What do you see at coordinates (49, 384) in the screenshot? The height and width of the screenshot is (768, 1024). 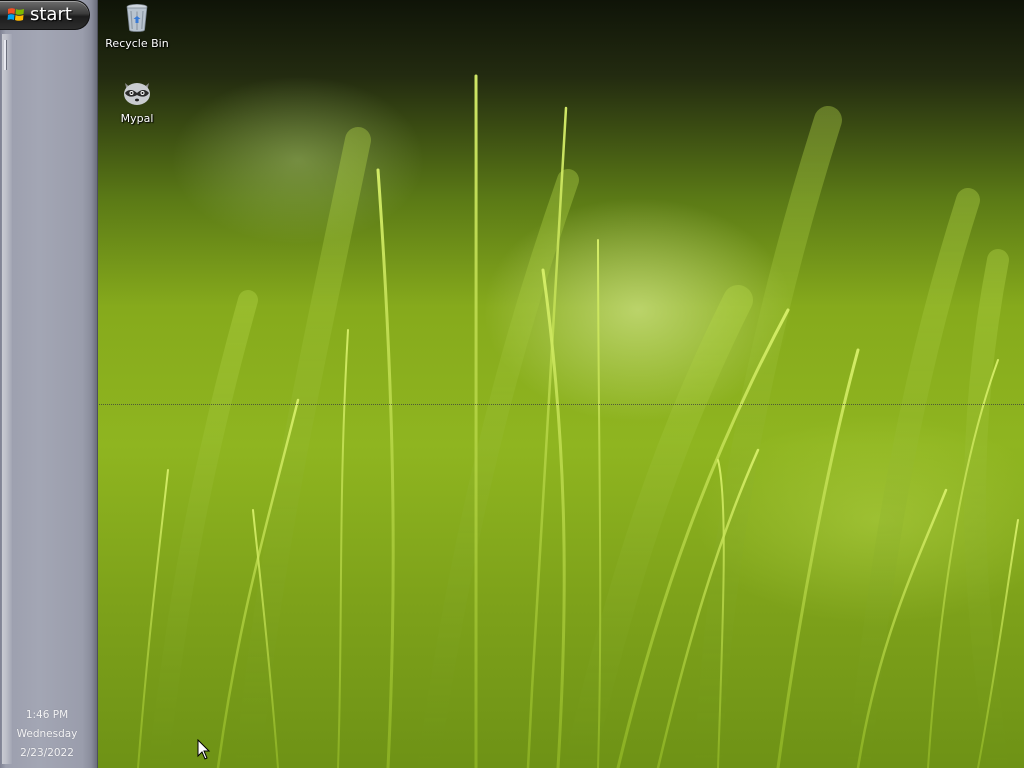 I see `taskbar: start 1:46 PM Wednesday 2/23/2022` at bounding box center [49, 384].